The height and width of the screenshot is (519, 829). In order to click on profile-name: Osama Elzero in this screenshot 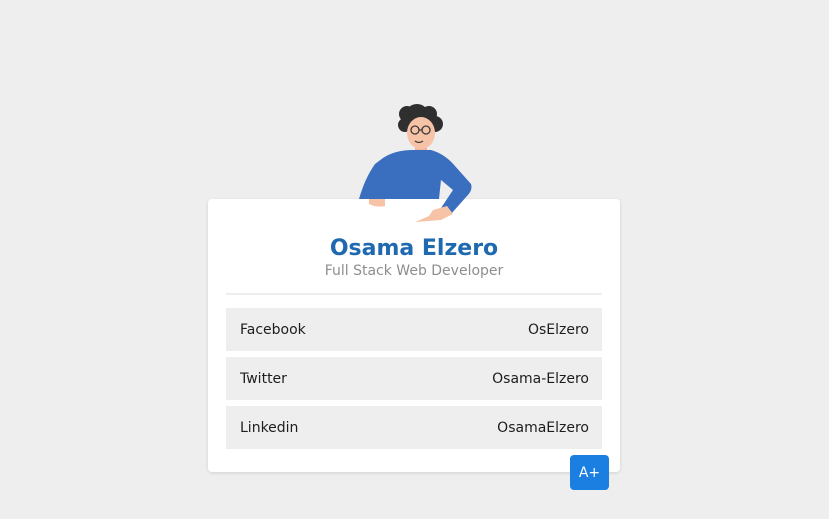, I will do `click(414, 248)`.